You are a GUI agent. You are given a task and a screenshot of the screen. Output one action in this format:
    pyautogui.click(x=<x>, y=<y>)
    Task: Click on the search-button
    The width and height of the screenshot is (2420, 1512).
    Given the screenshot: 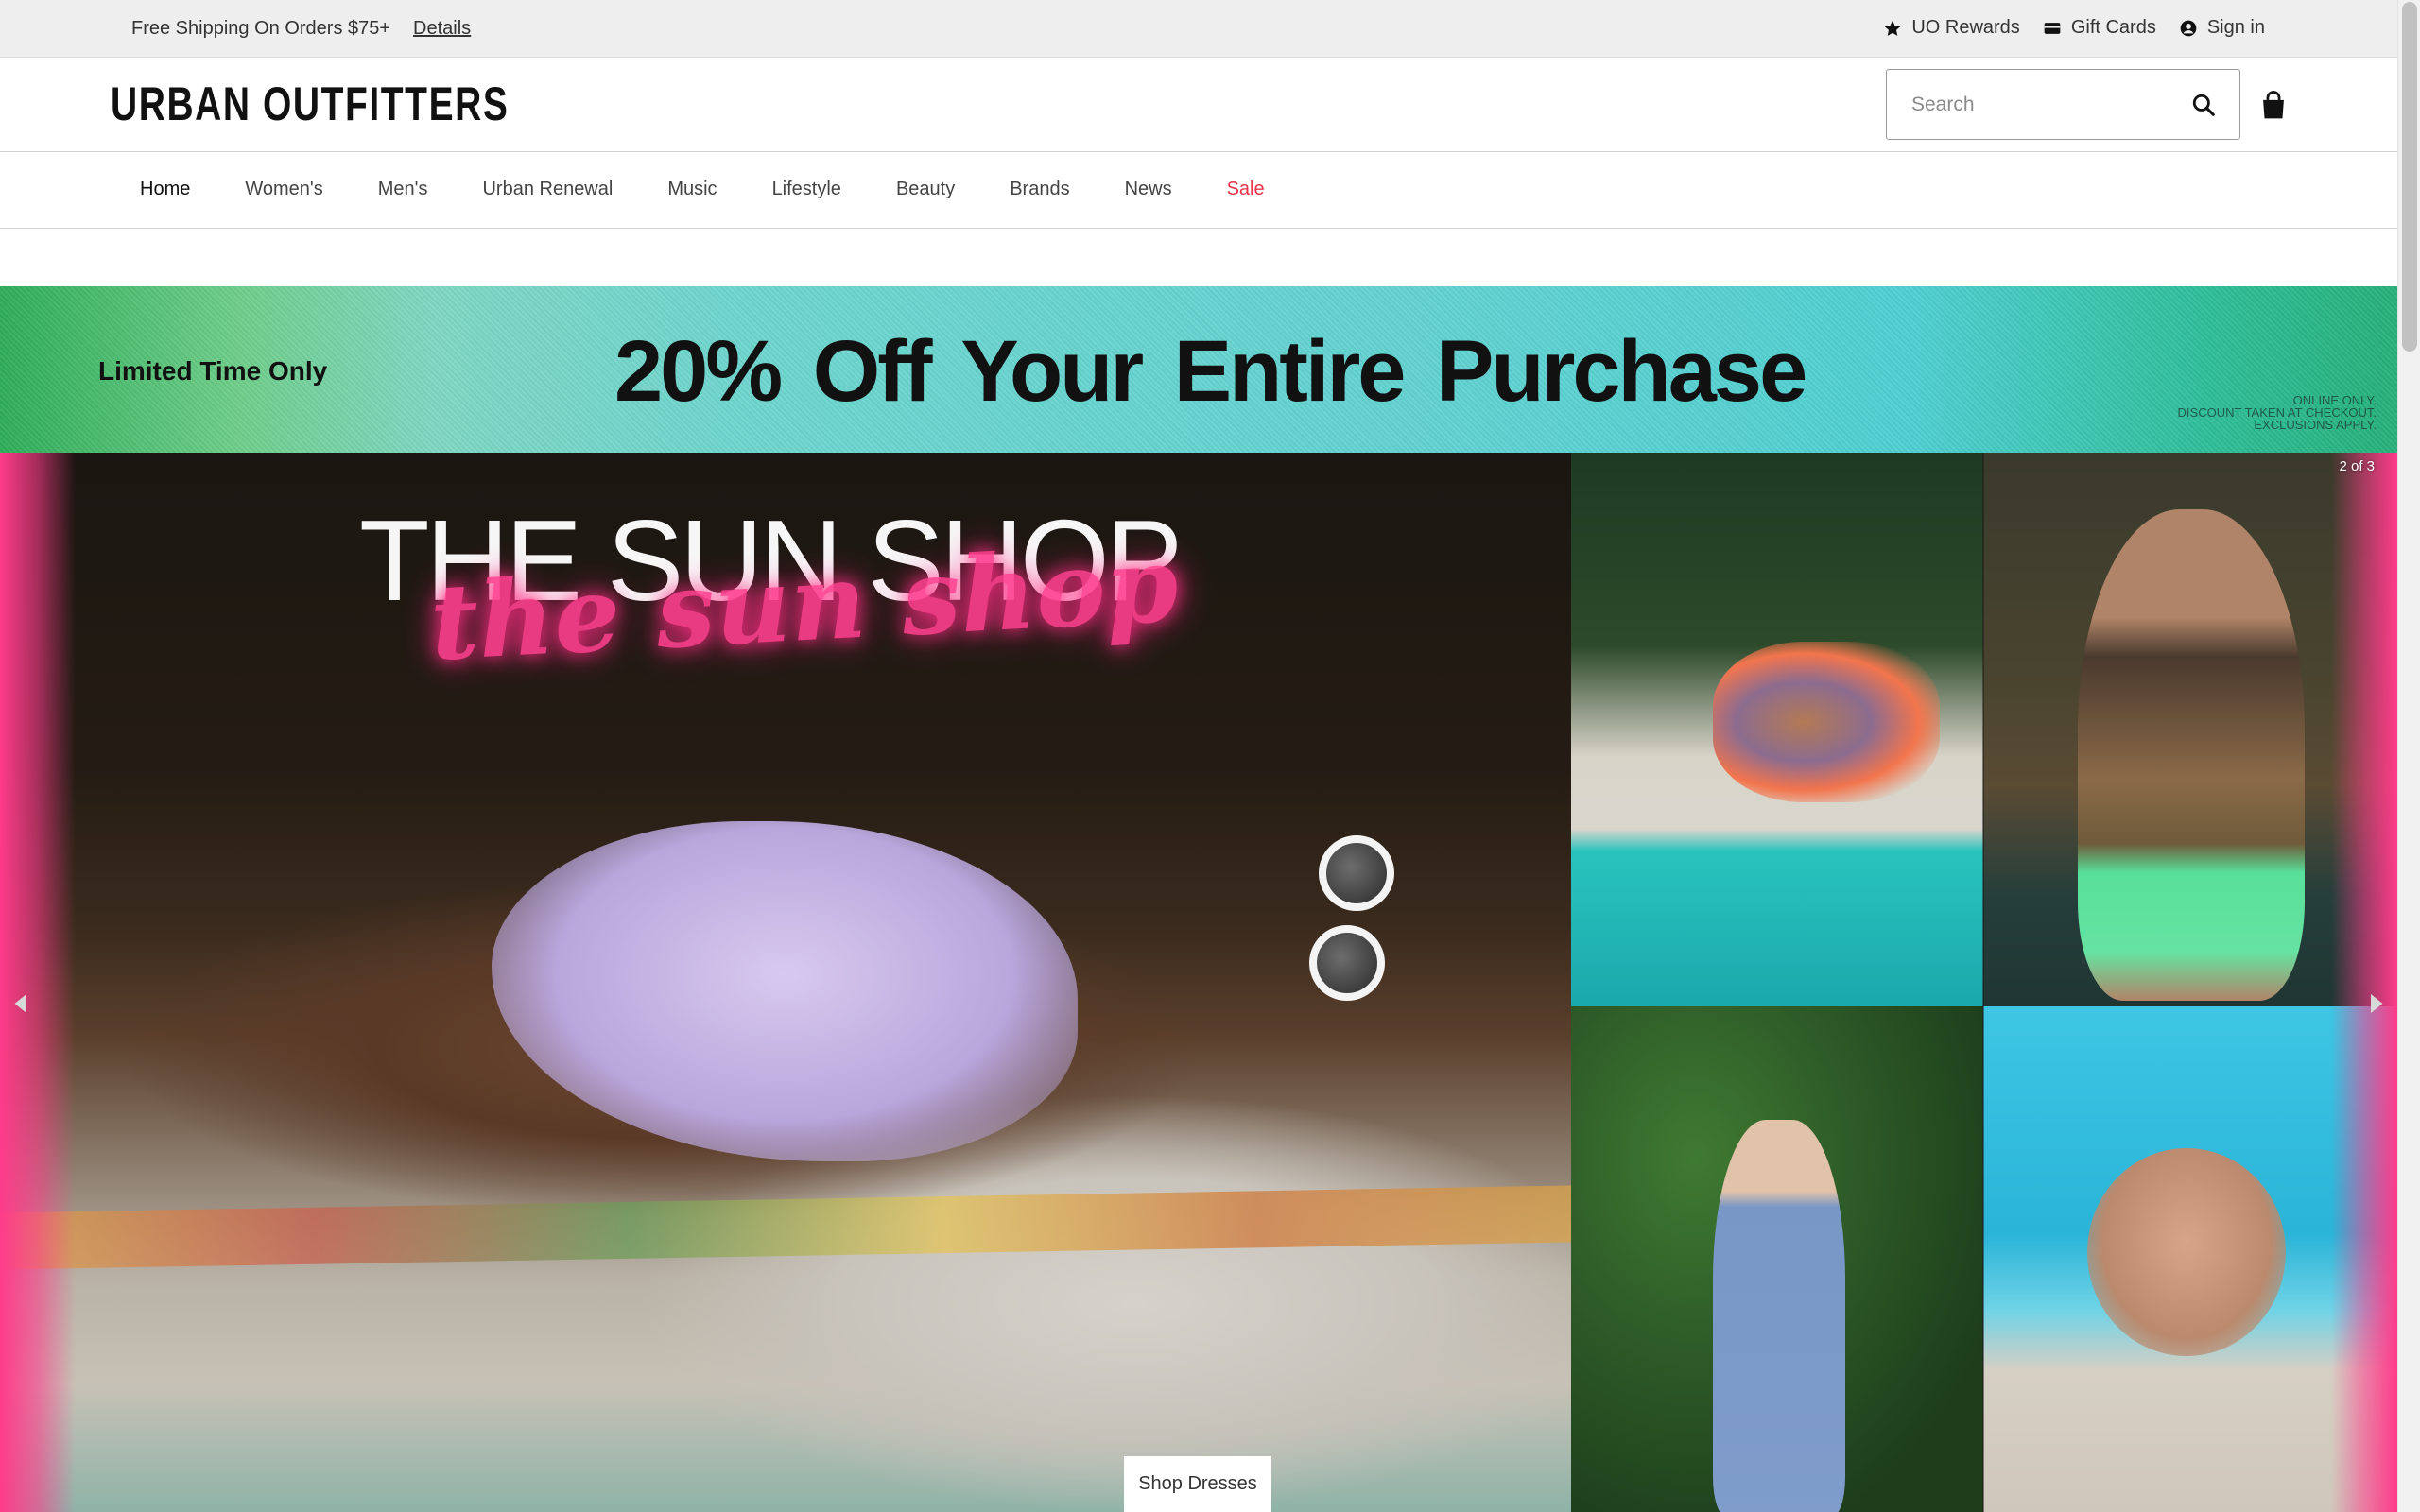 What is the action you would take?
    pyautogui.click(x=2203, y=105)
    